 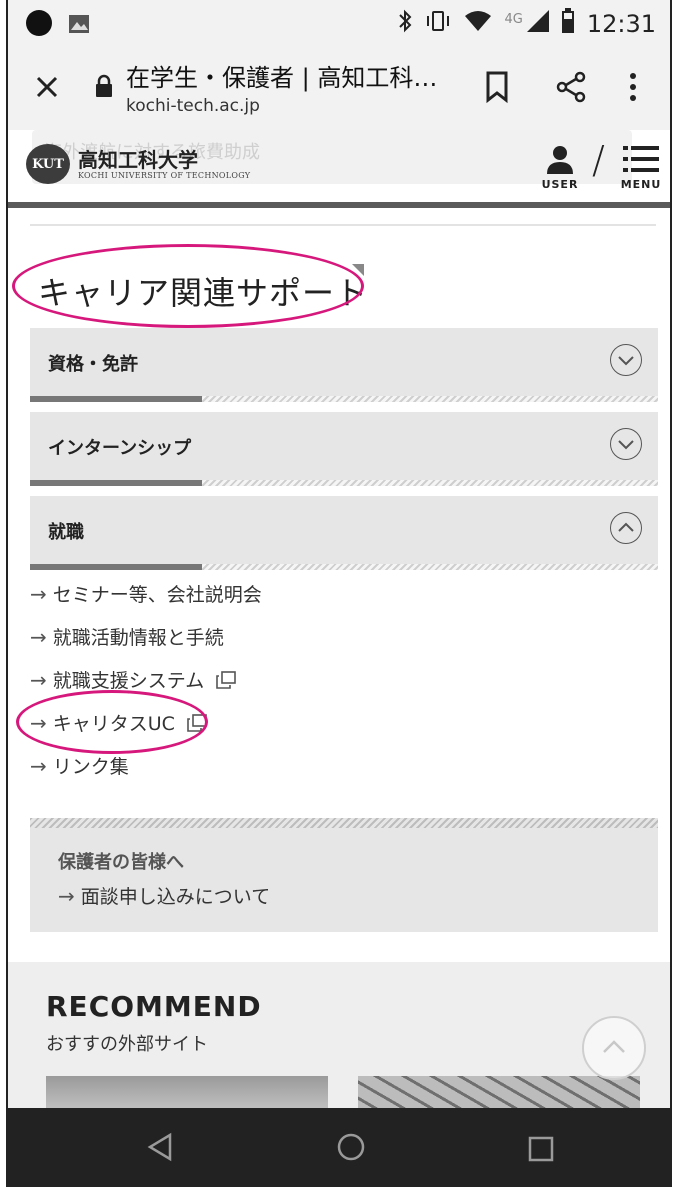 What do you see at coordinates (641, 159) in the screenshot?
I see `hamburger-menu-icon` at bounding box center [641, 159].